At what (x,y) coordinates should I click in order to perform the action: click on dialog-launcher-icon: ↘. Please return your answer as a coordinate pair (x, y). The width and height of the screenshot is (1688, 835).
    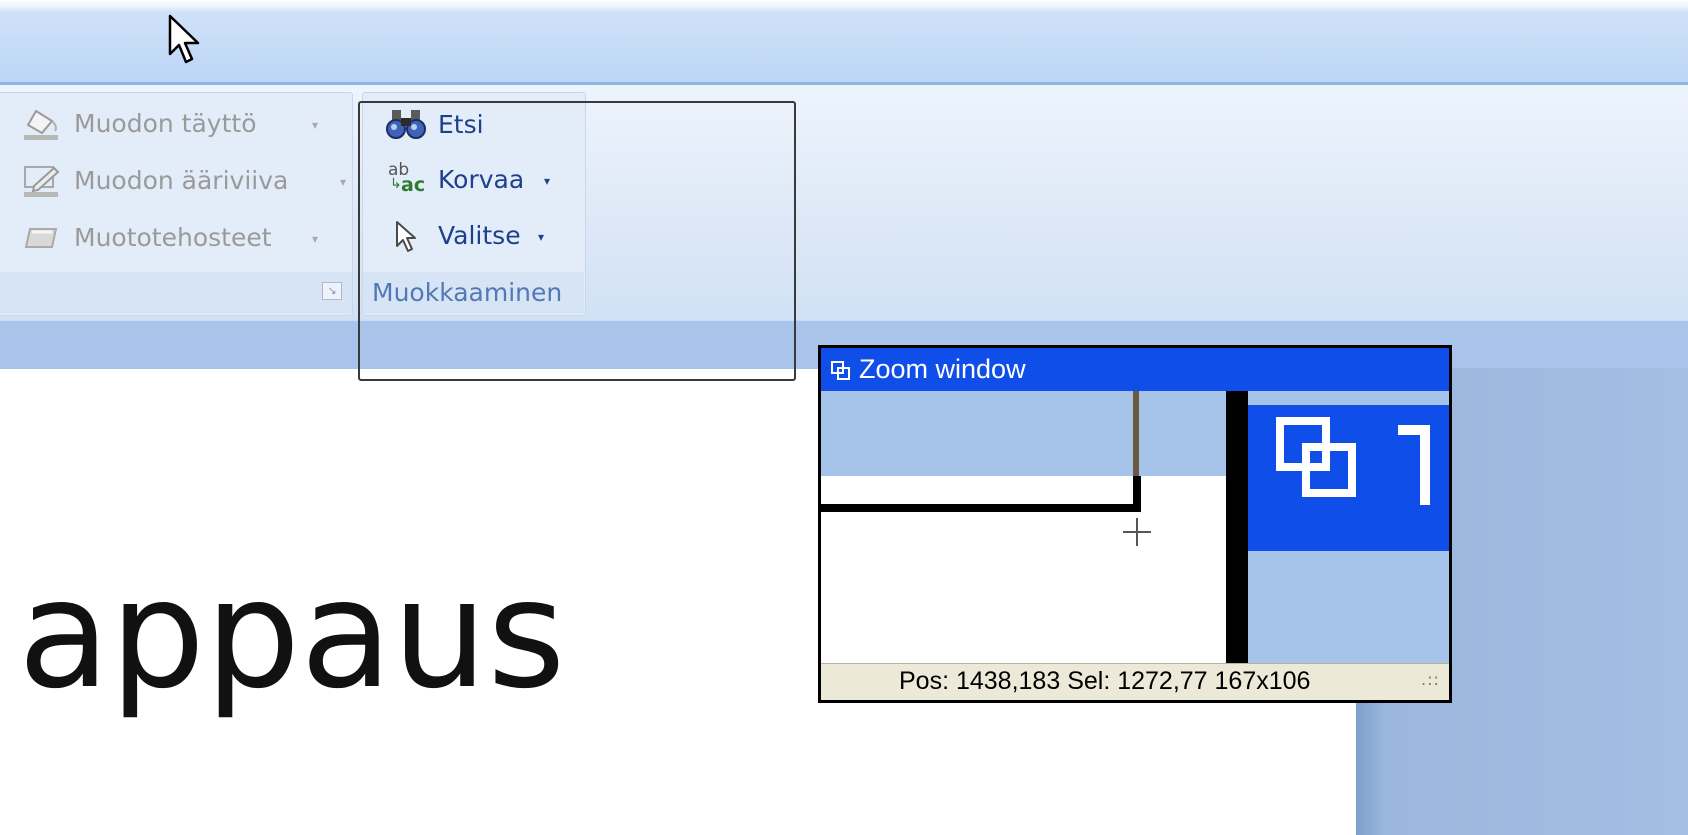
    Looking at the image, I should click on (332, 291).